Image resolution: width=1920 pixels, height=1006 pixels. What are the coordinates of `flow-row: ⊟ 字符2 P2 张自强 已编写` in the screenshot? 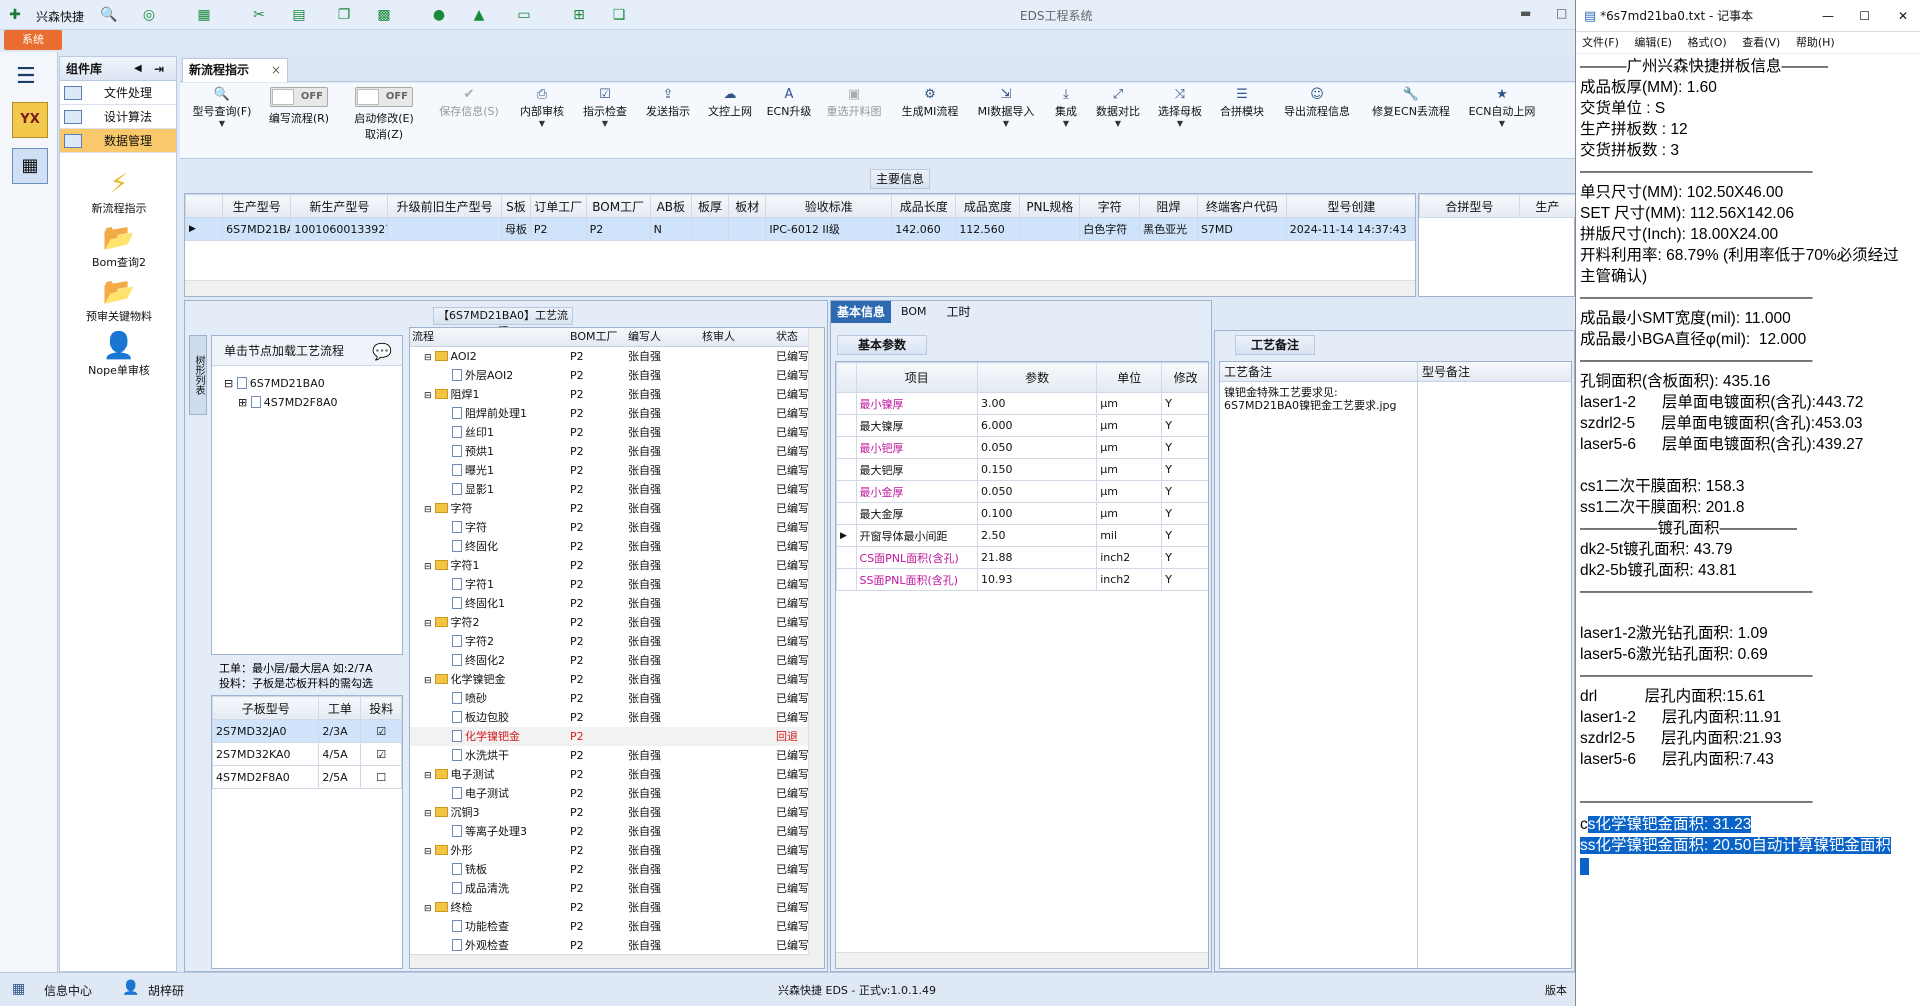 It's located at (617, 622).